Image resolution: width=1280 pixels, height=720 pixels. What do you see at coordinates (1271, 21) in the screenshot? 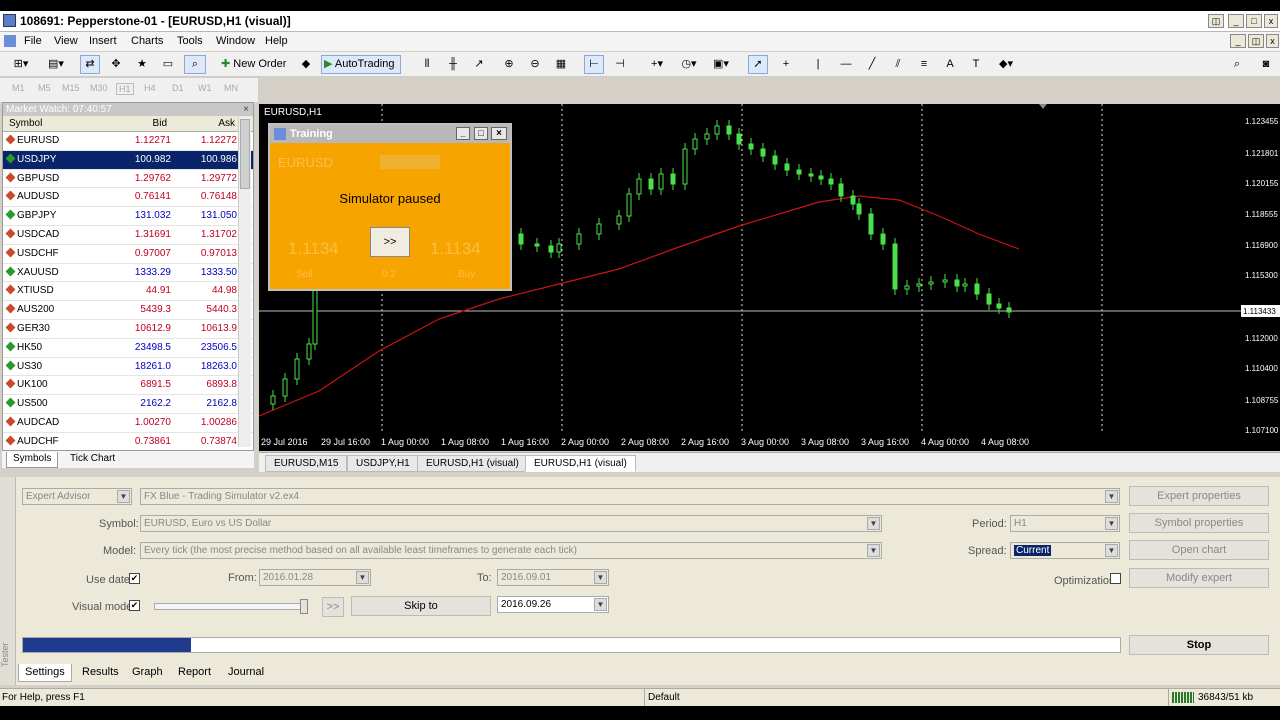
I see `close-button: x` at bounding box center [1271, 21].